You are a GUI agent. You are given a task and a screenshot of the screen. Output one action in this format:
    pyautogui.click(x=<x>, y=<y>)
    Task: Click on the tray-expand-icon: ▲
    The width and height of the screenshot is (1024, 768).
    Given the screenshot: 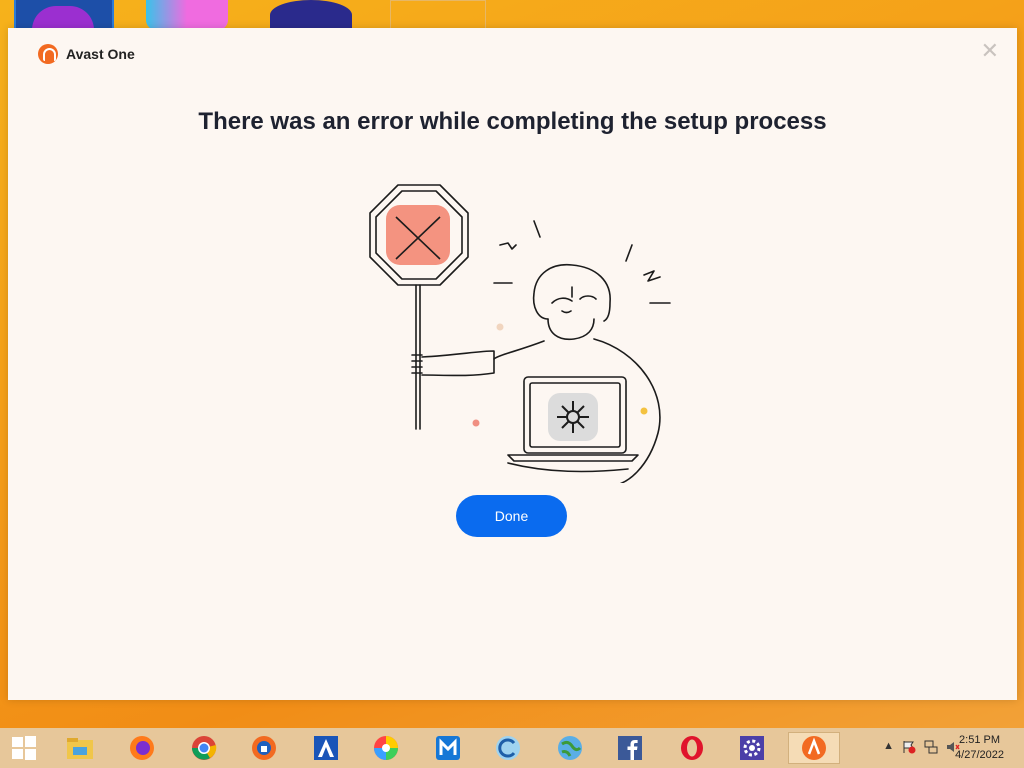 What is the action you would take?
    pyautogui.click(x=888, y=748)
    